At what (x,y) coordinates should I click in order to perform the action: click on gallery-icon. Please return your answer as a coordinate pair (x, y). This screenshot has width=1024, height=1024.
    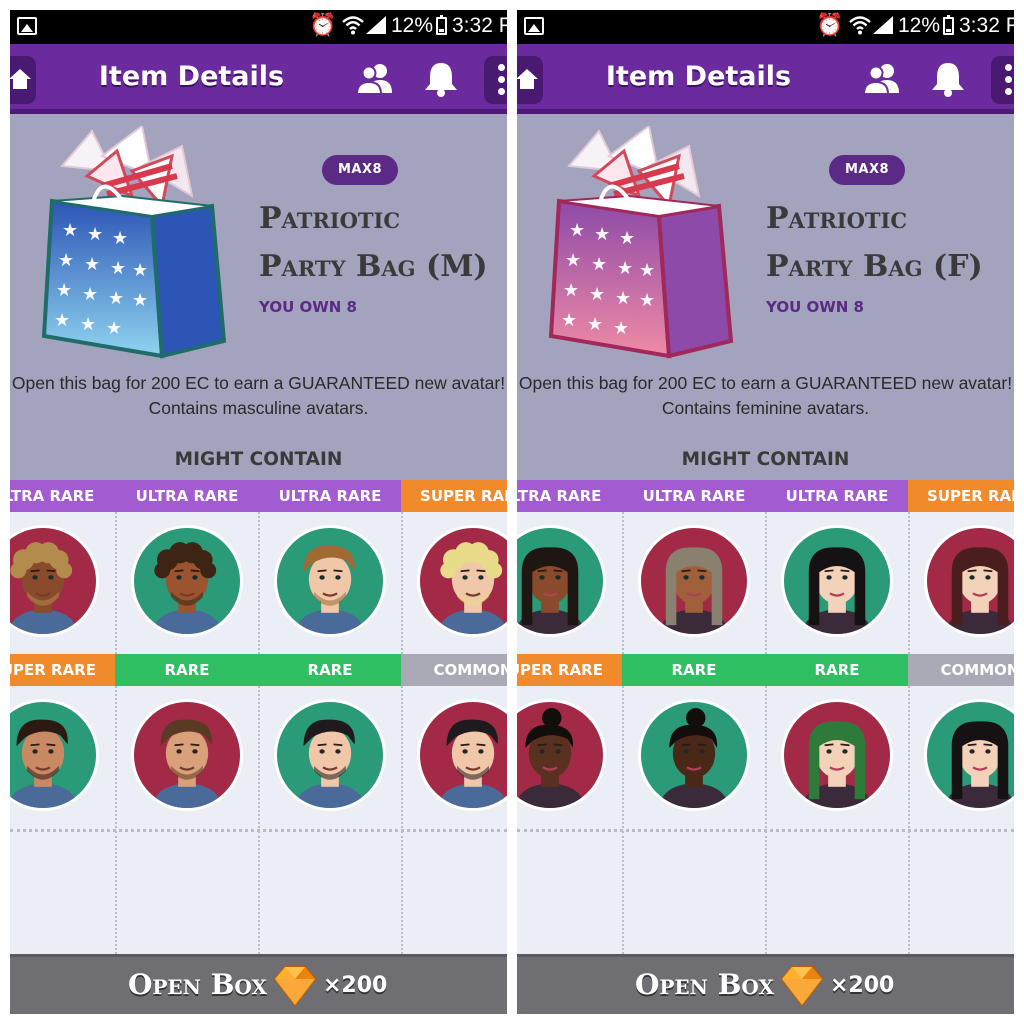
    Looking at the image, I should click on (534, 26).